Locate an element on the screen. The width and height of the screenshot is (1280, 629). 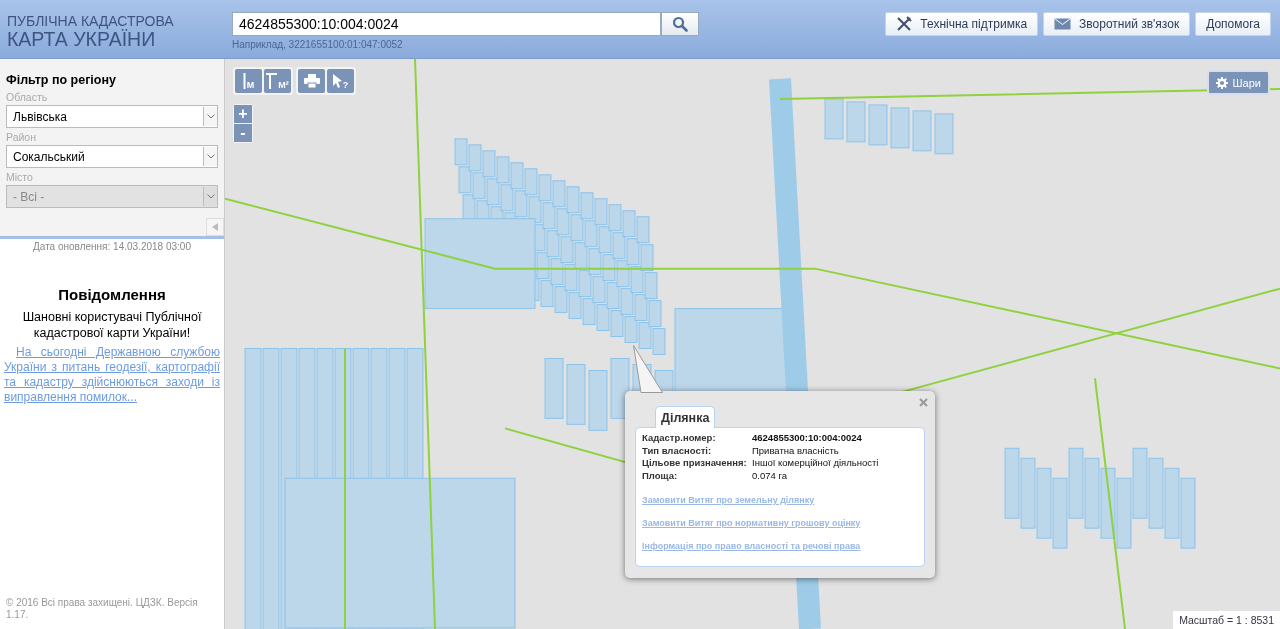
notice-greeting: Шановні користувачі Публічної кадастрової карти України! is located at coordinates (112, 325).